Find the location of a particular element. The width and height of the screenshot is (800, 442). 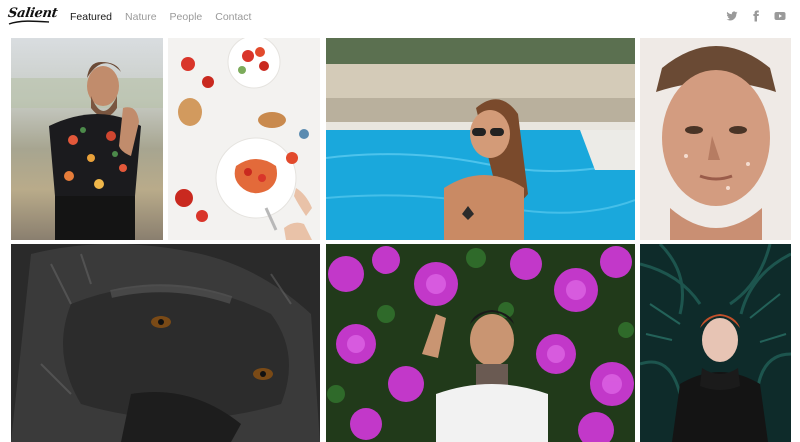

nav-item-contact: Contact is located at coordinates (233, 17).